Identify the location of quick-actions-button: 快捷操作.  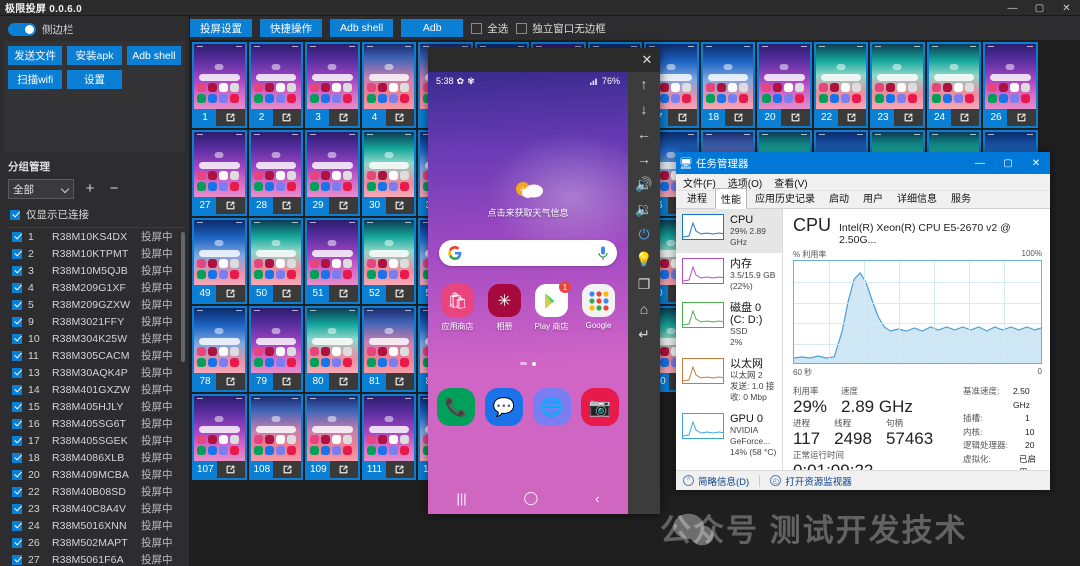
(291, 28).